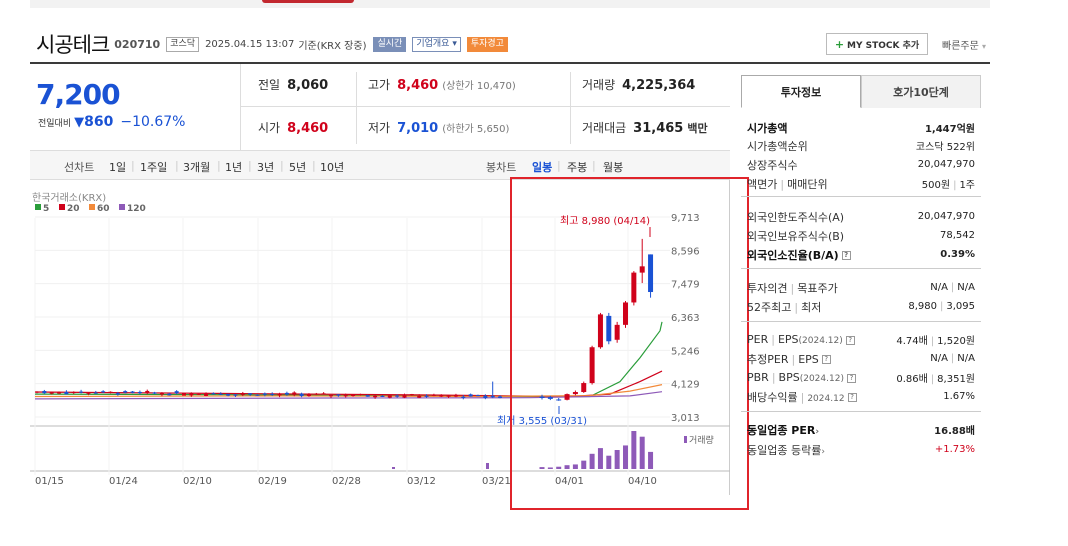 The image size is (1068, 546). I want to click on info-key-label: 상장주식수, so click(772, 165).